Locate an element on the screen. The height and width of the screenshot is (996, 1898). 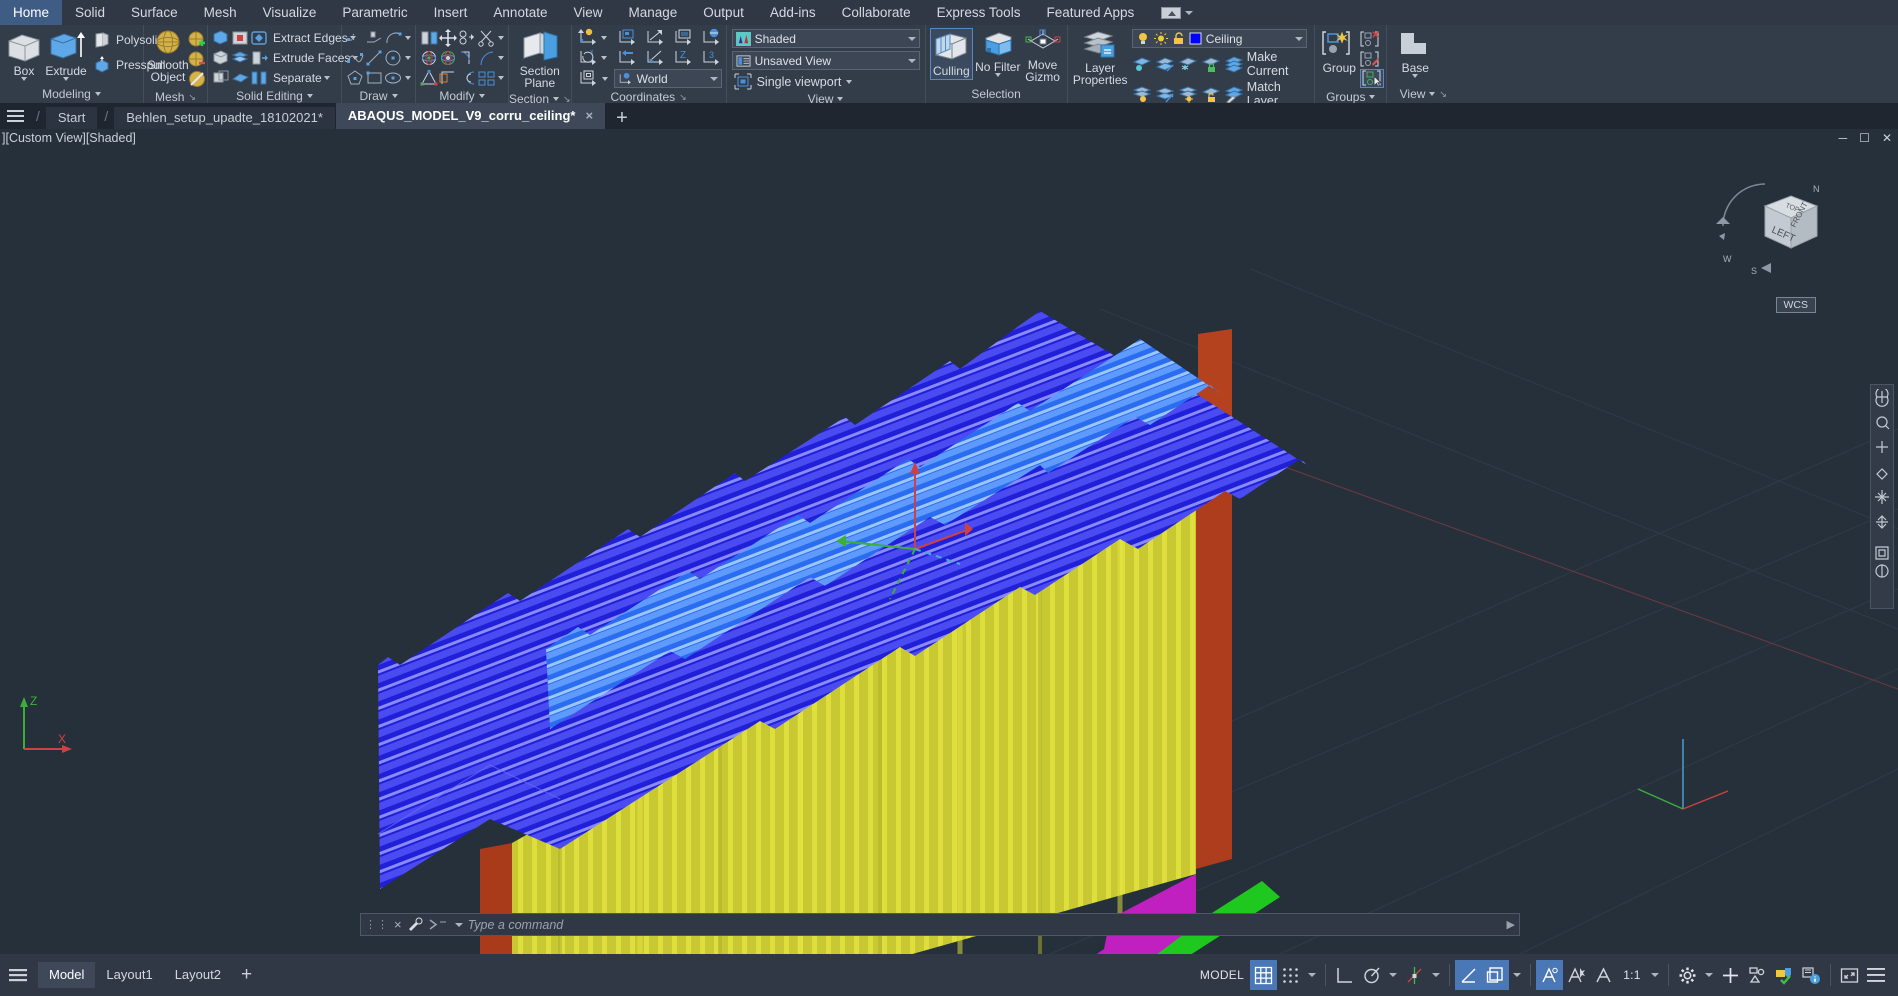
clean-screen-button is located at coordinates (1849, 975).